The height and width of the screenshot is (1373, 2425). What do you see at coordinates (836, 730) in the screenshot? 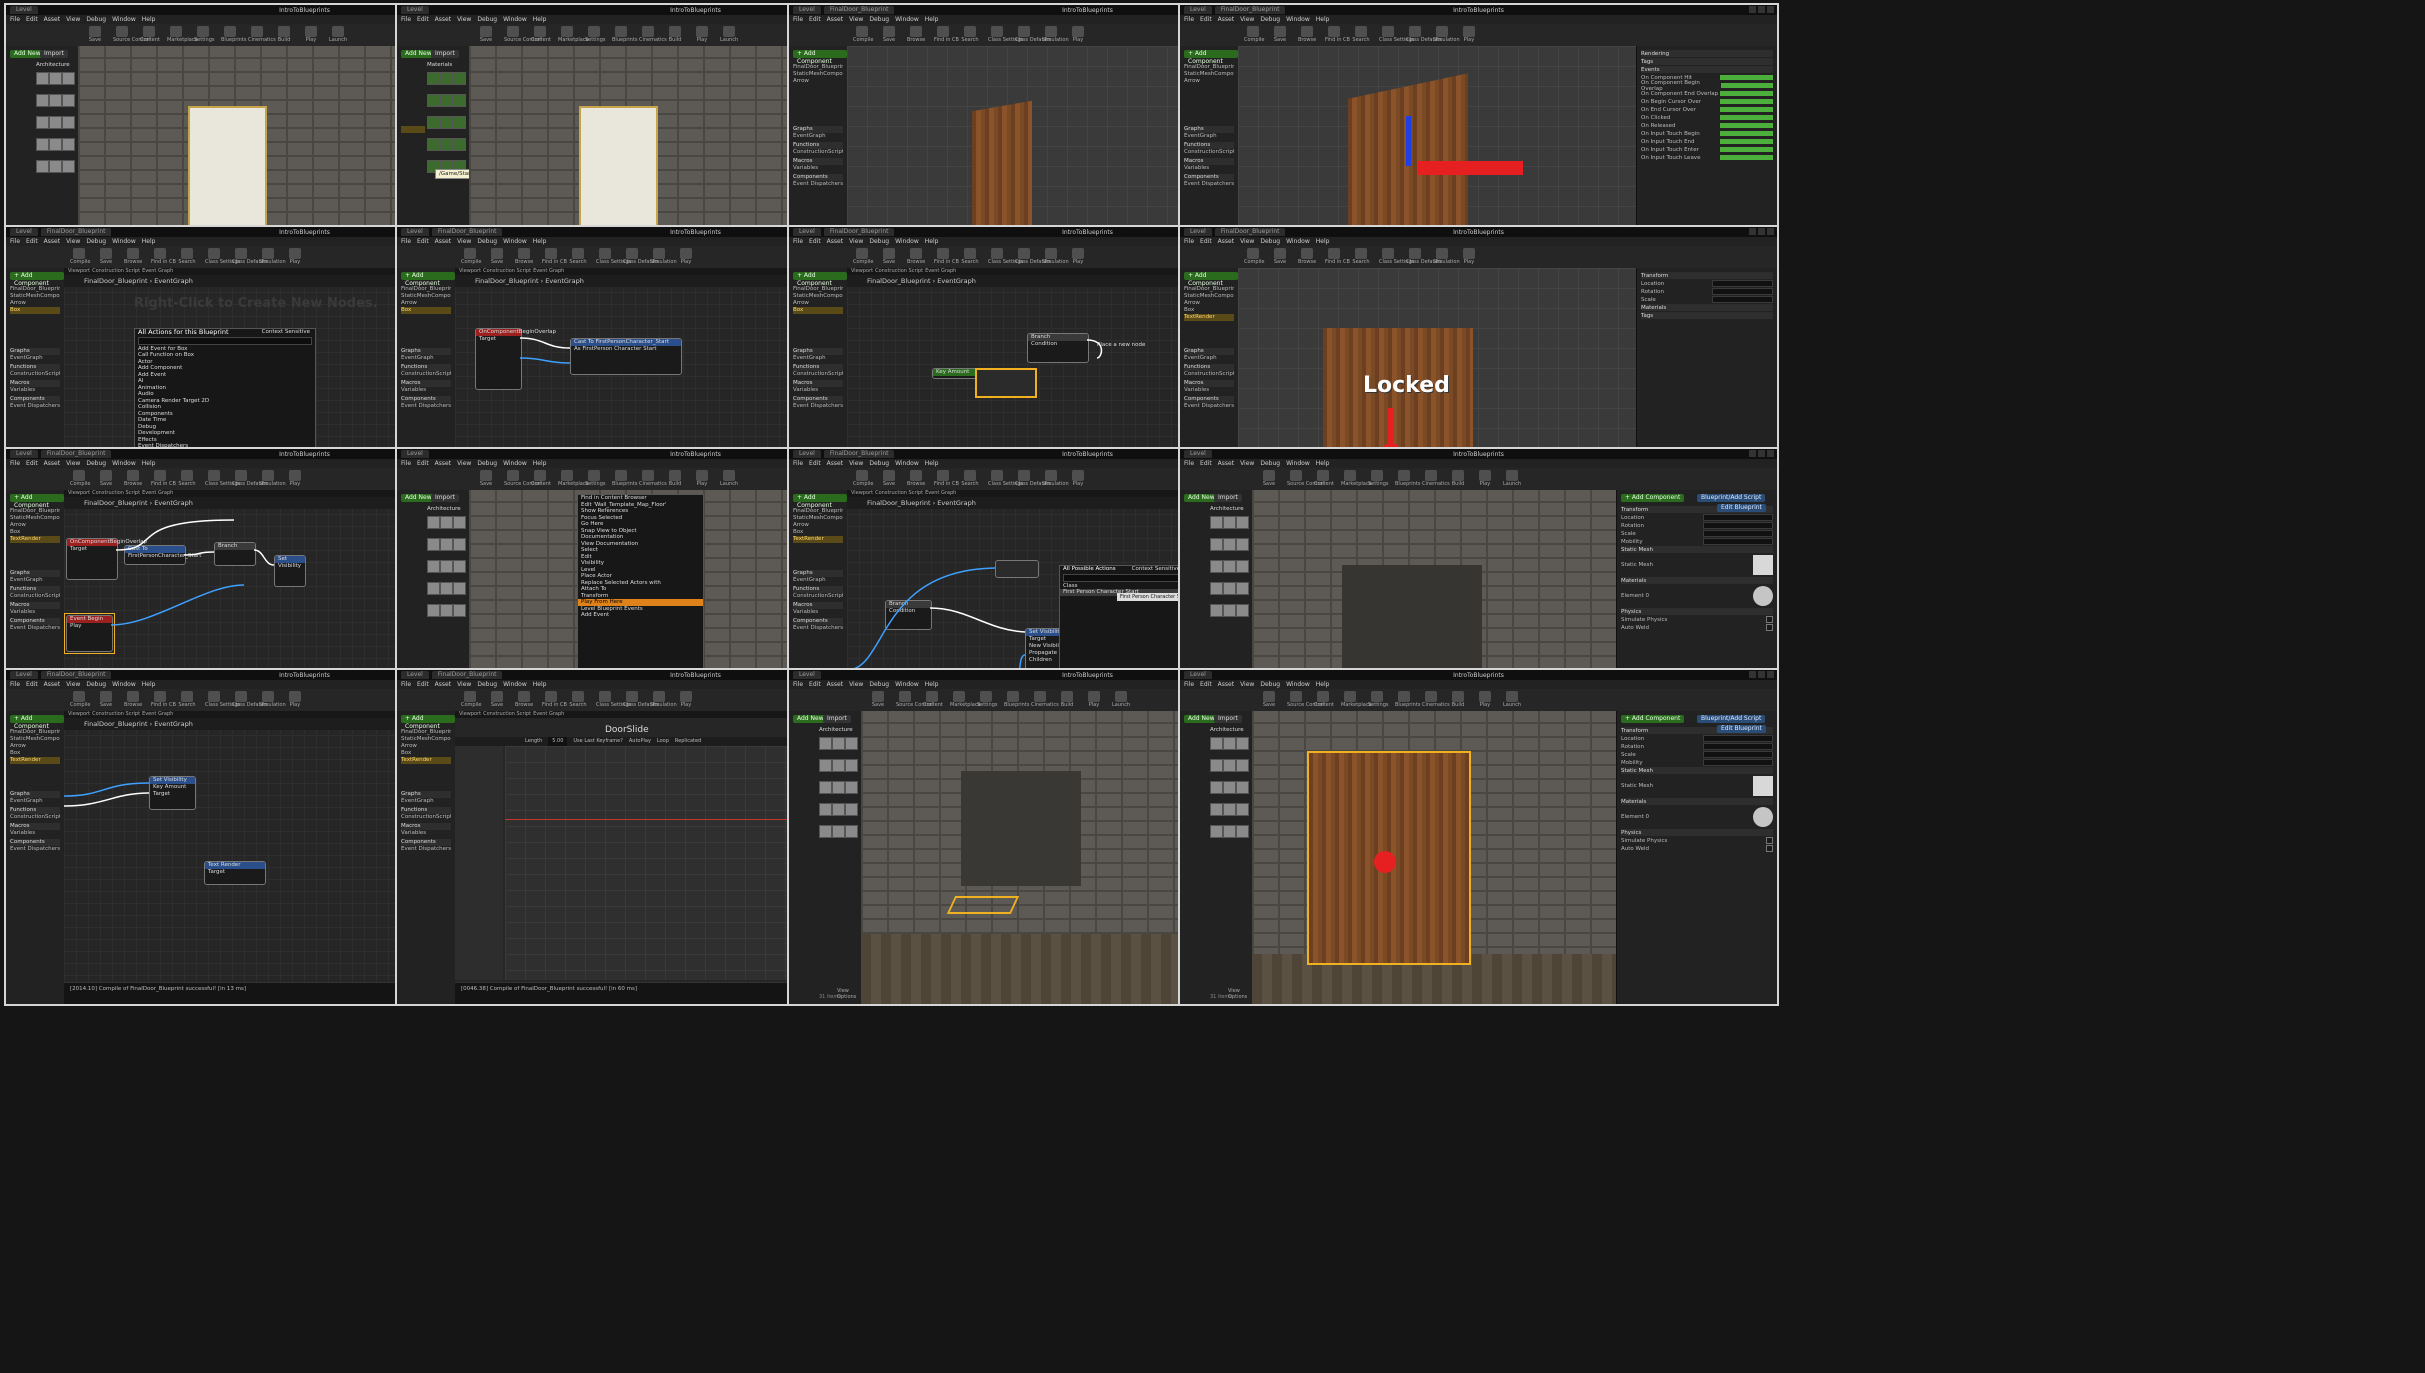
I see `folder-breadcrumb: Architecture` at bounding box center [836, 730].